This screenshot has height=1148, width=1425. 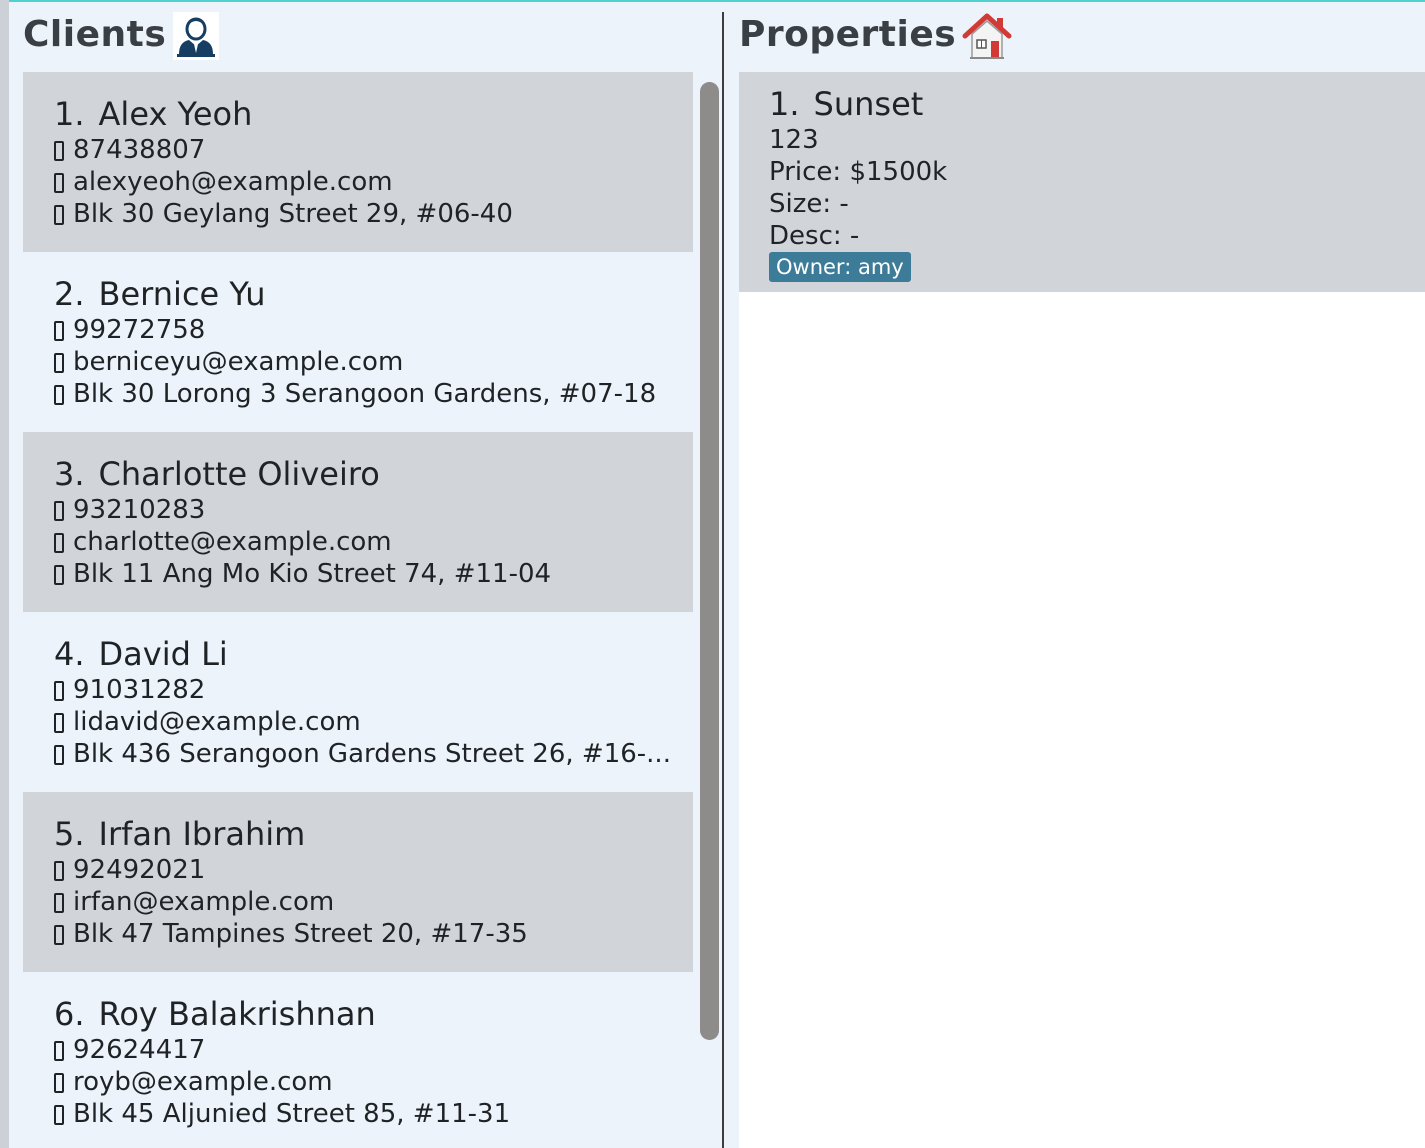 I want to click on property-address: 123, so click(x=794, y=140).